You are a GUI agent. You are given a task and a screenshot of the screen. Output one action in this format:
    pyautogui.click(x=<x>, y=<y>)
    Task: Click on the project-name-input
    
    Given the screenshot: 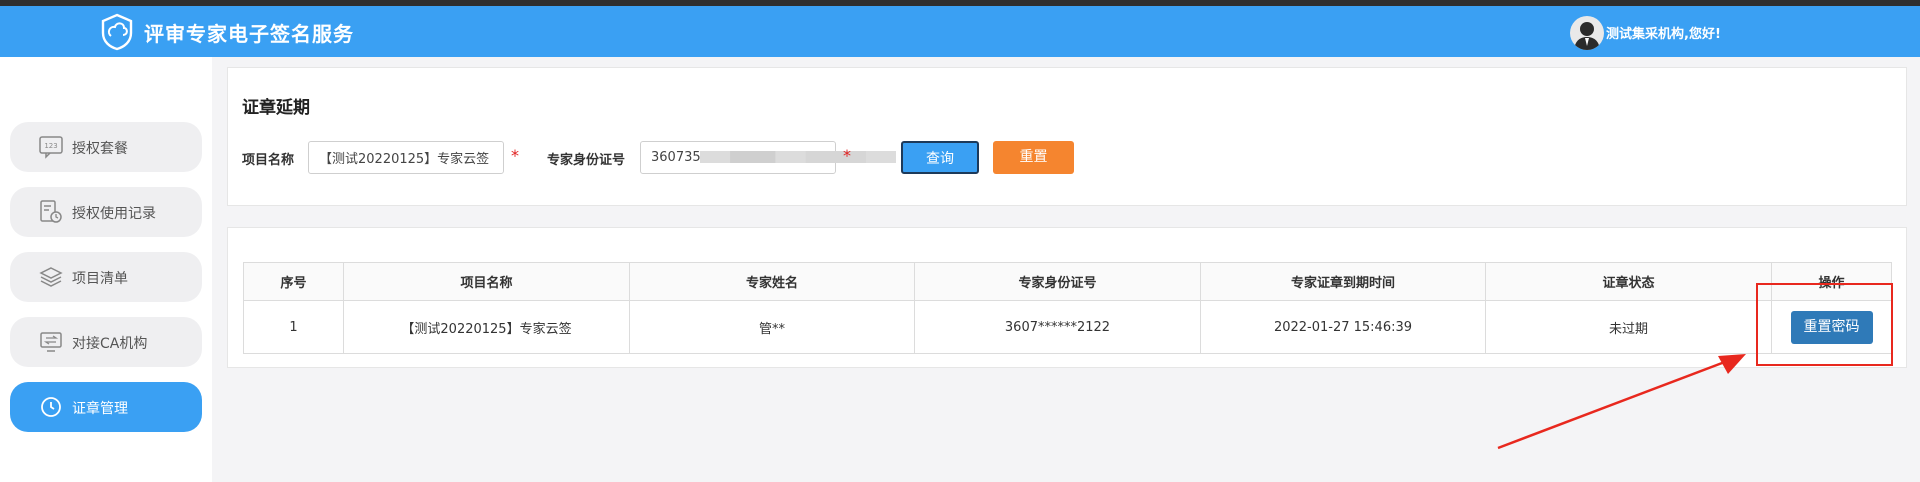 What is the action you would take?
    pyautogui.click(x=406, y=157)
    